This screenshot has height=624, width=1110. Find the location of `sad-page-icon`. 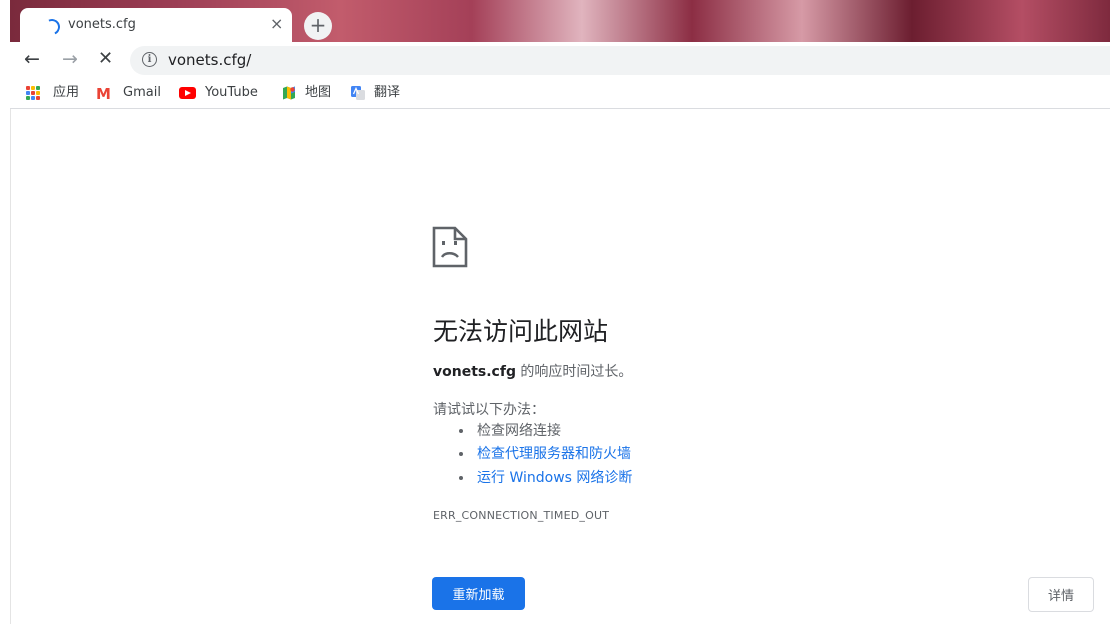

sad-page-icon is located at coordinates (450, 247).